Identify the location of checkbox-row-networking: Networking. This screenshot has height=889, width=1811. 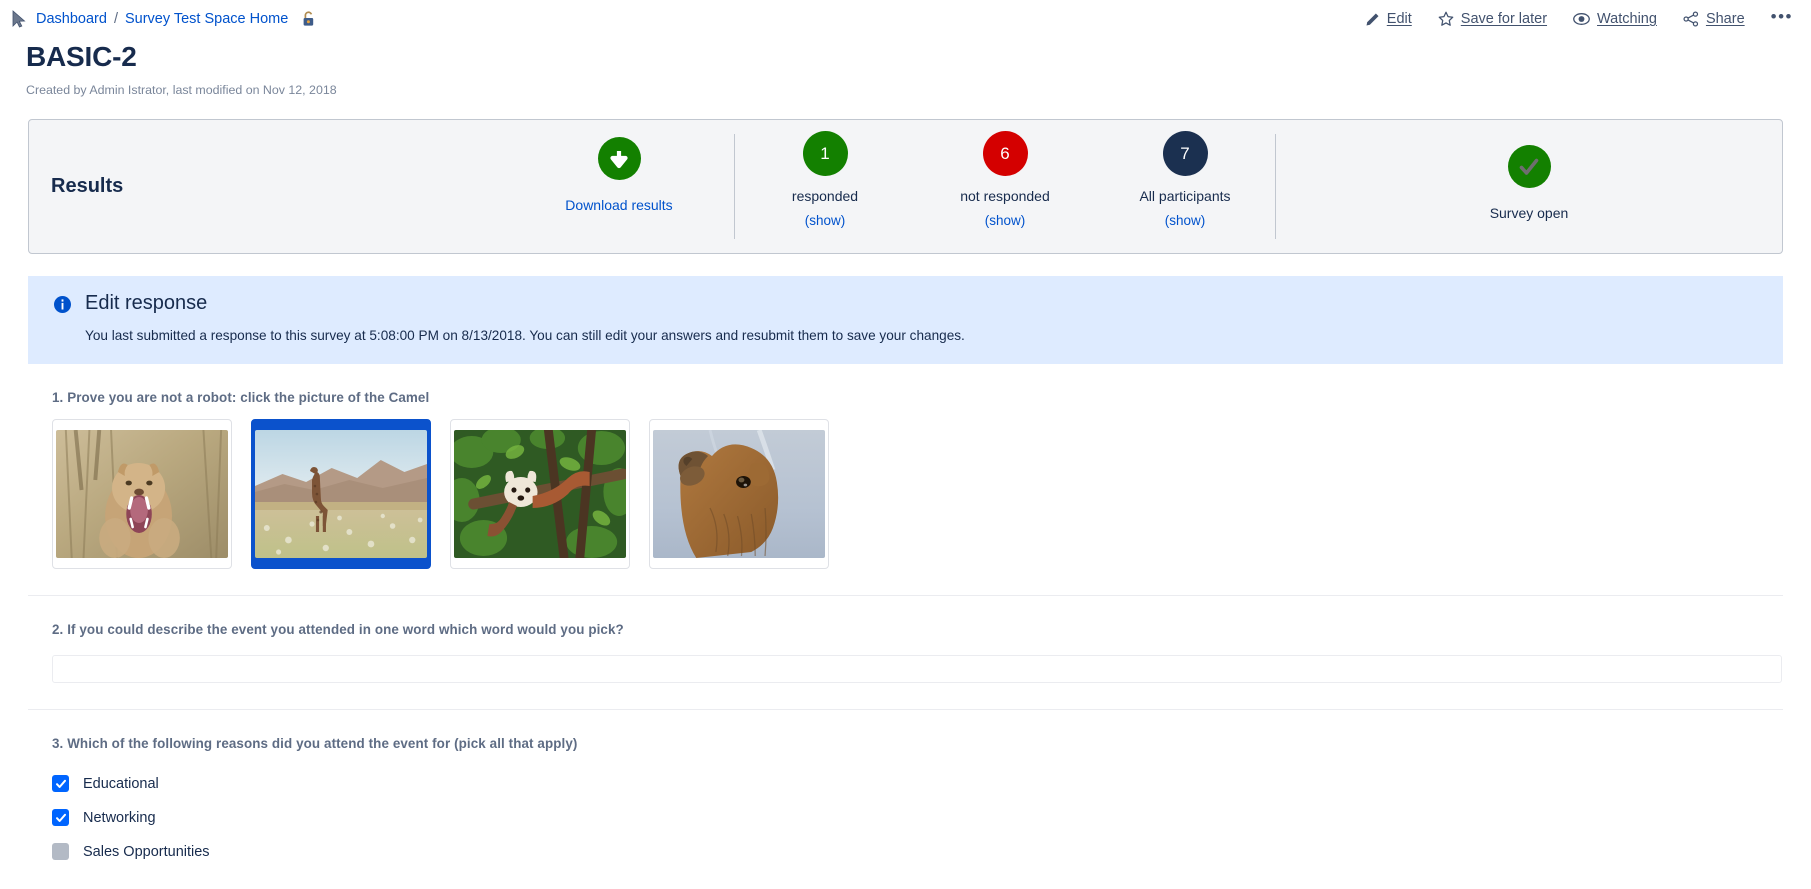
(917, 818).